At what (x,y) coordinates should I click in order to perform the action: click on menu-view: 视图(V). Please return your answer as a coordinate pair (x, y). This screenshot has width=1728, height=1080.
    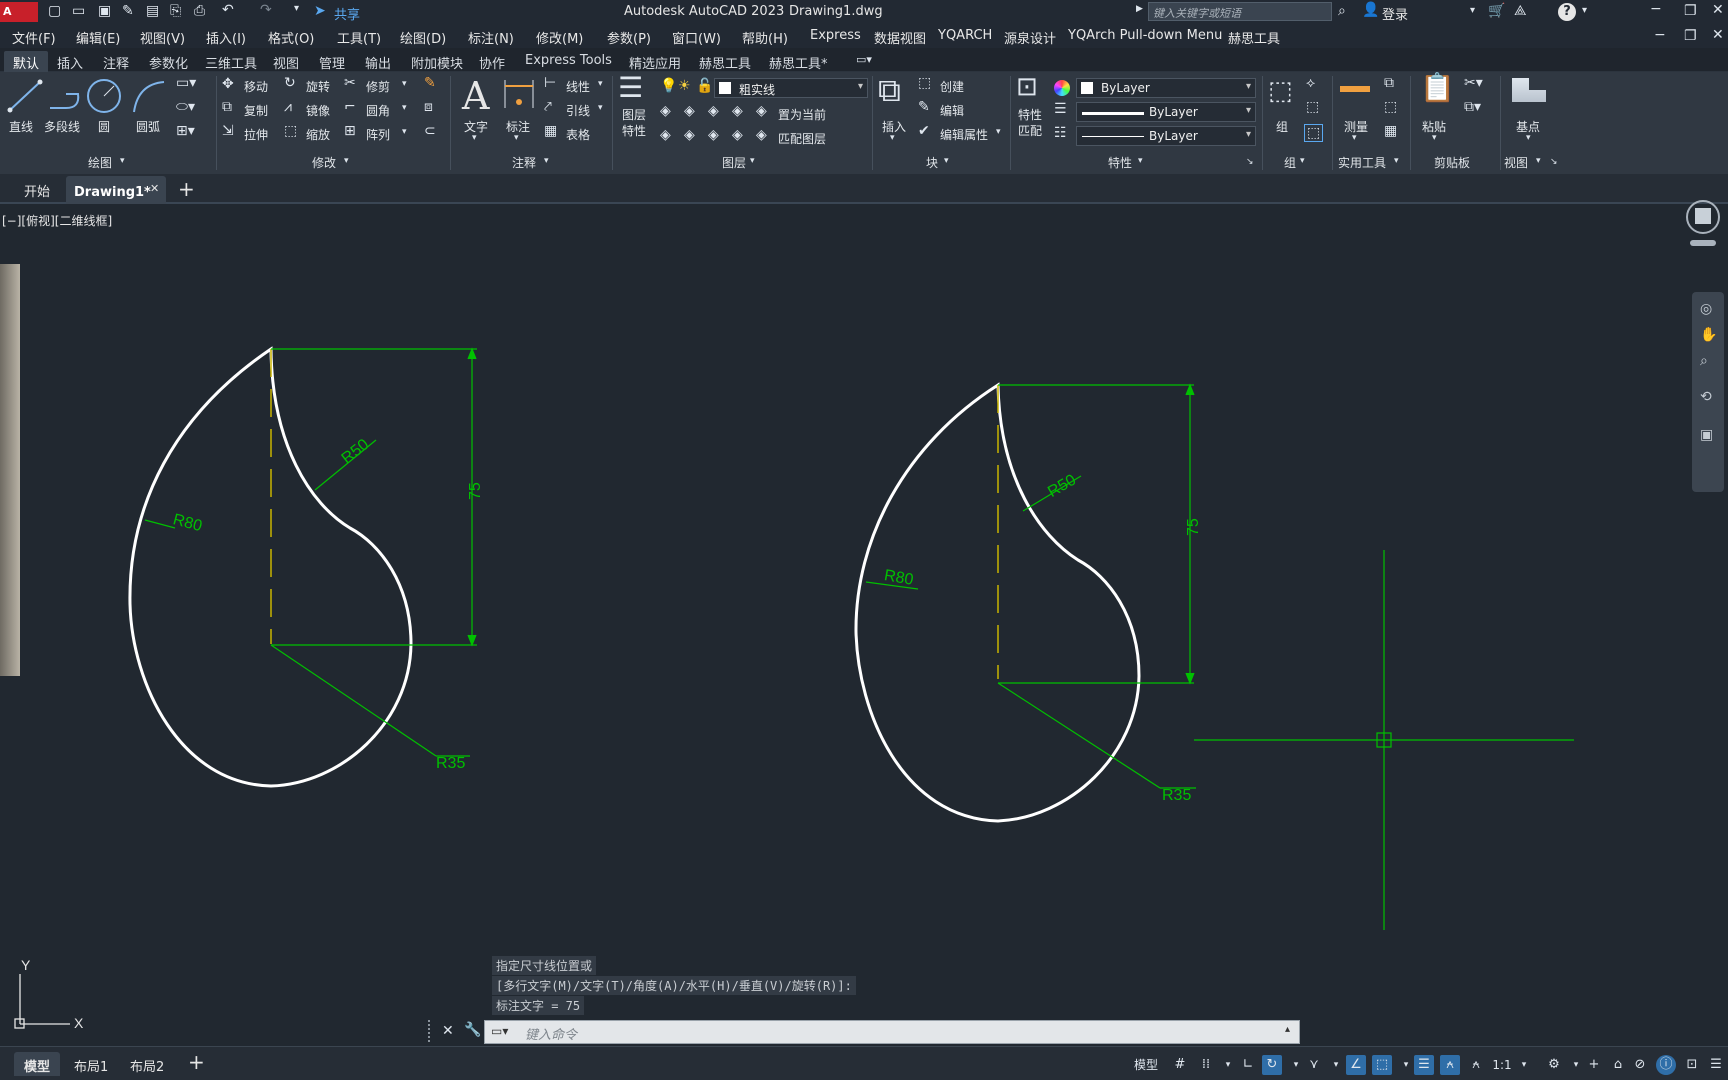
    Looking at the image, I should click on (162, 37).